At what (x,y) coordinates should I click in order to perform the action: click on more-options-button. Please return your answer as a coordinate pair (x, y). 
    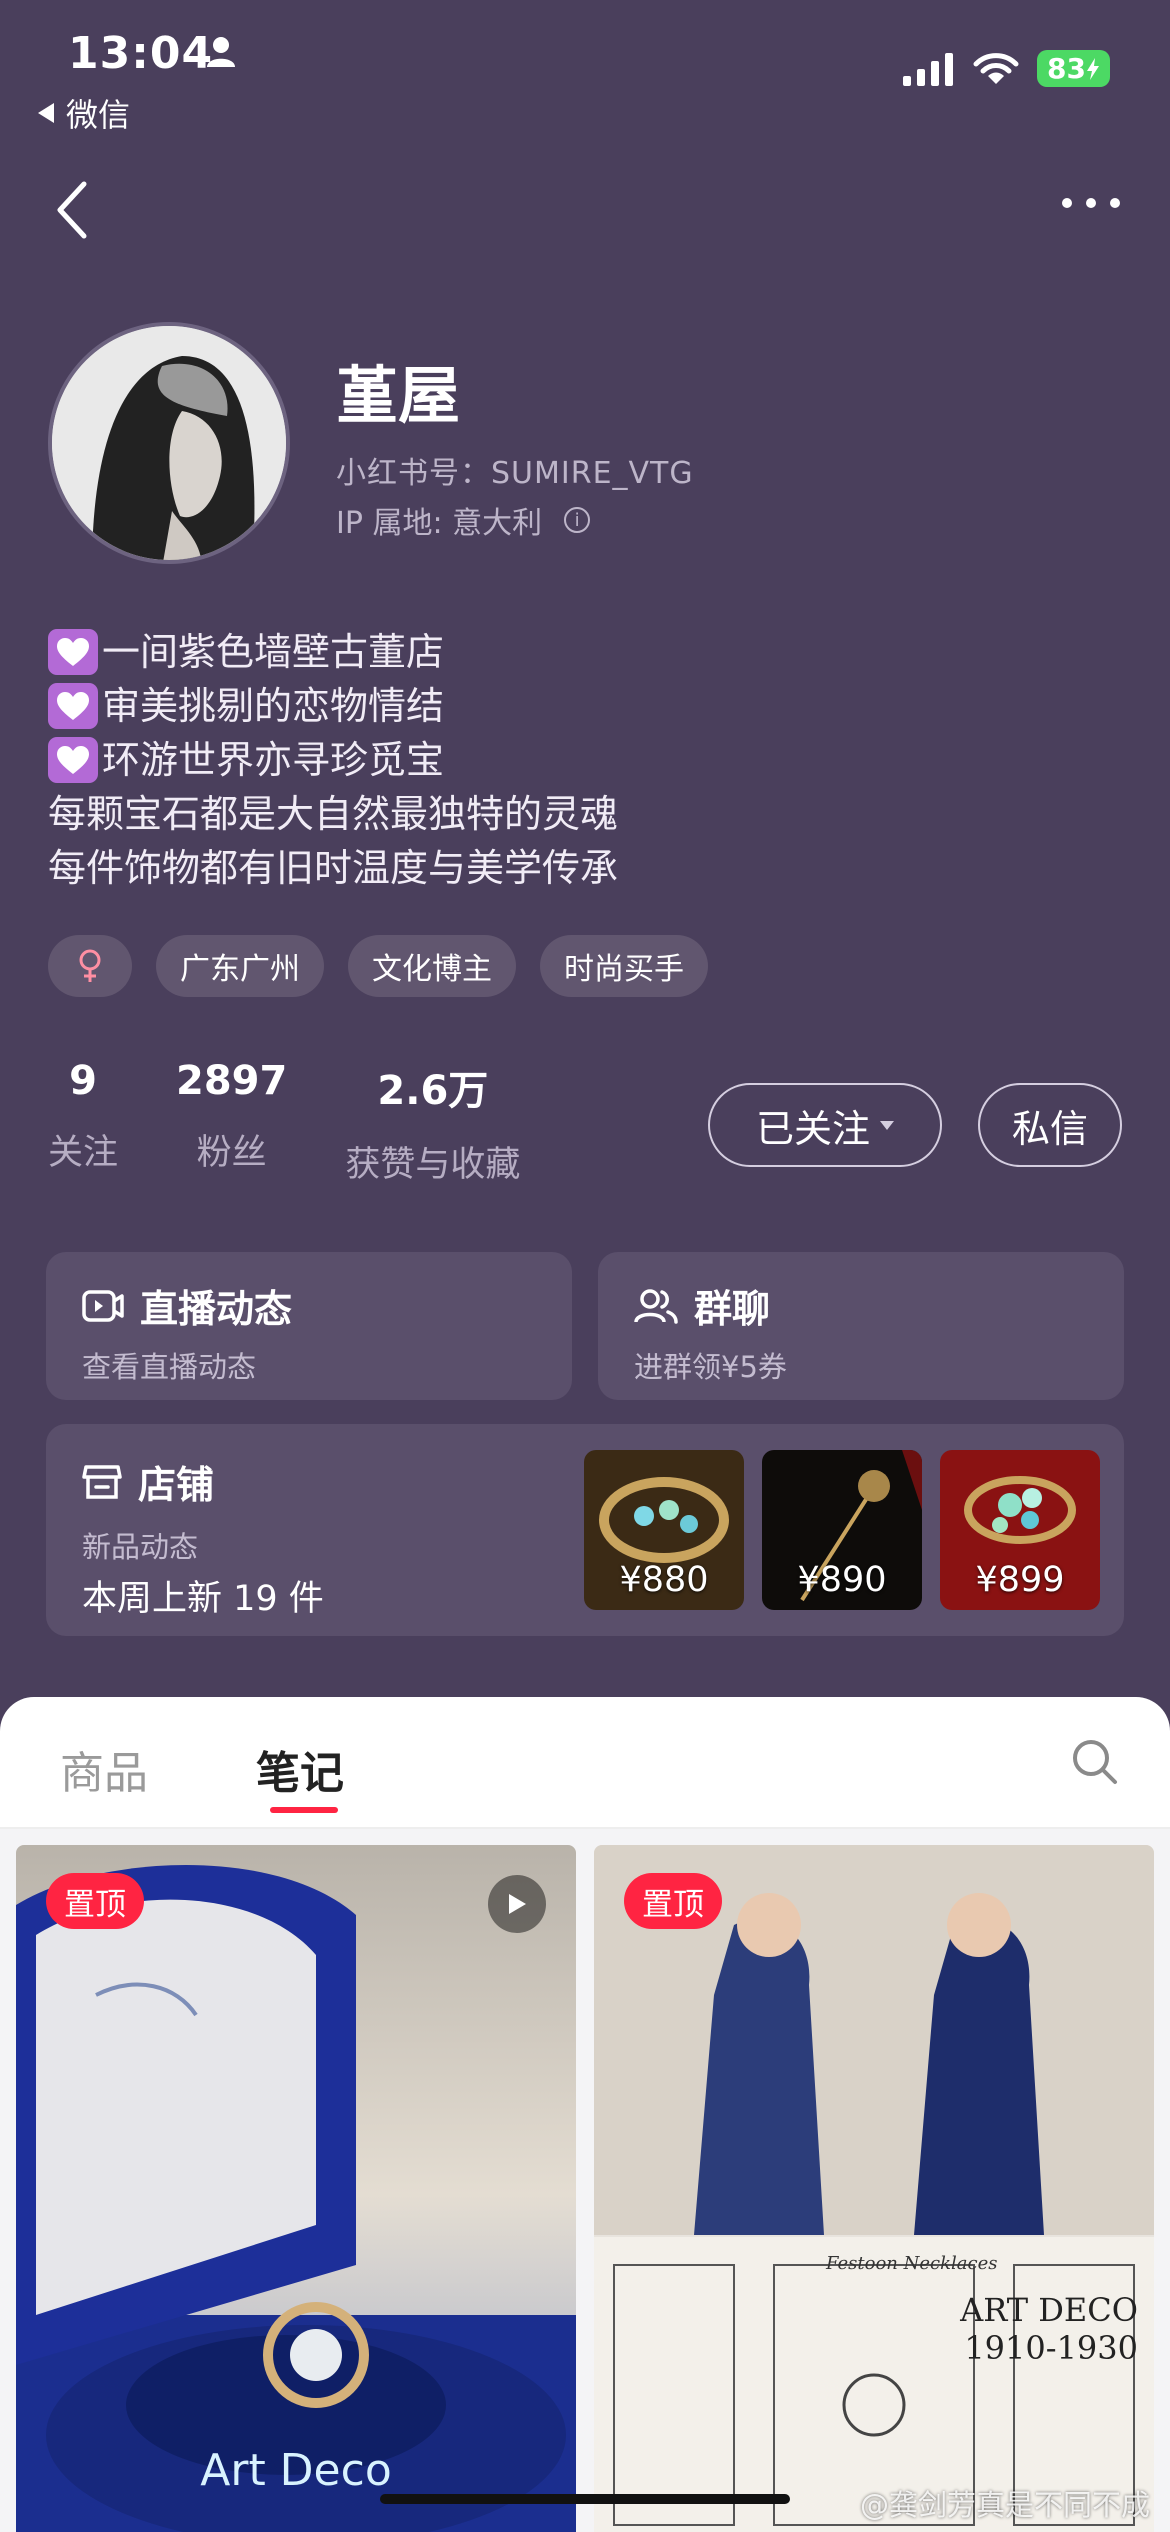
    Looking at the image, I should click on (1091, 203).